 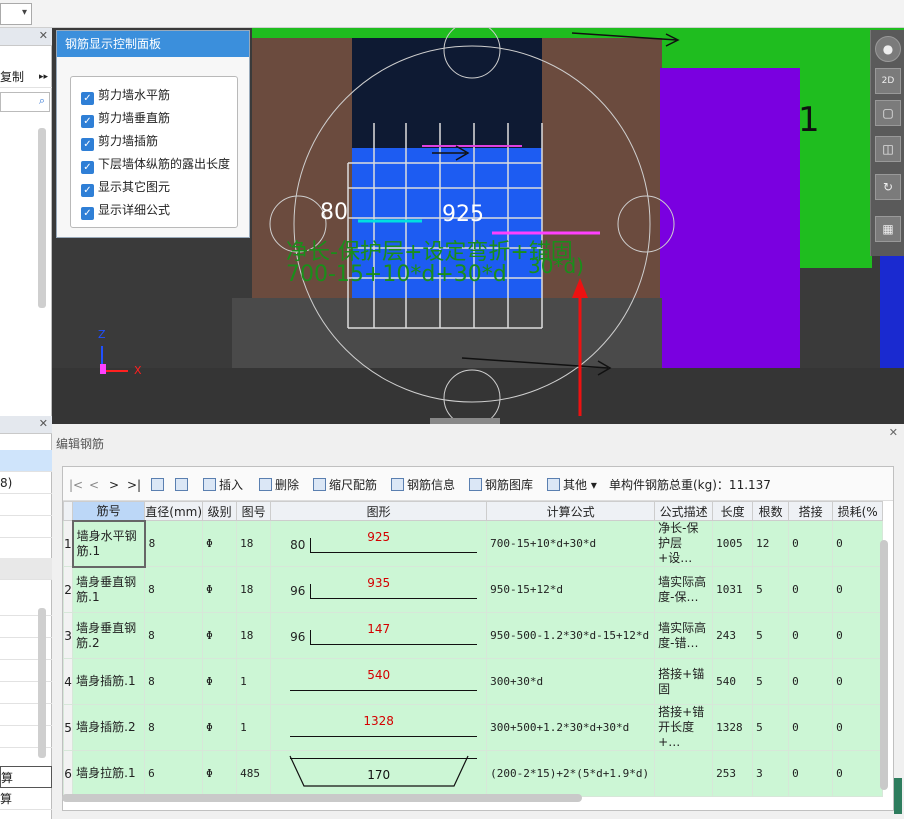 I want to click on column-header: 计算公式, so click(x=571, y=511).